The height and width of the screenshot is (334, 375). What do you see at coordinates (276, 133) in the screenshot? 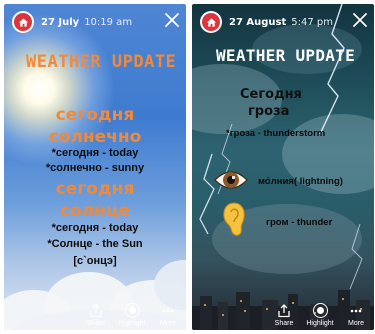
I see `vocab-line: *гроза - thunderstorm` at bounding box center [276, 133].